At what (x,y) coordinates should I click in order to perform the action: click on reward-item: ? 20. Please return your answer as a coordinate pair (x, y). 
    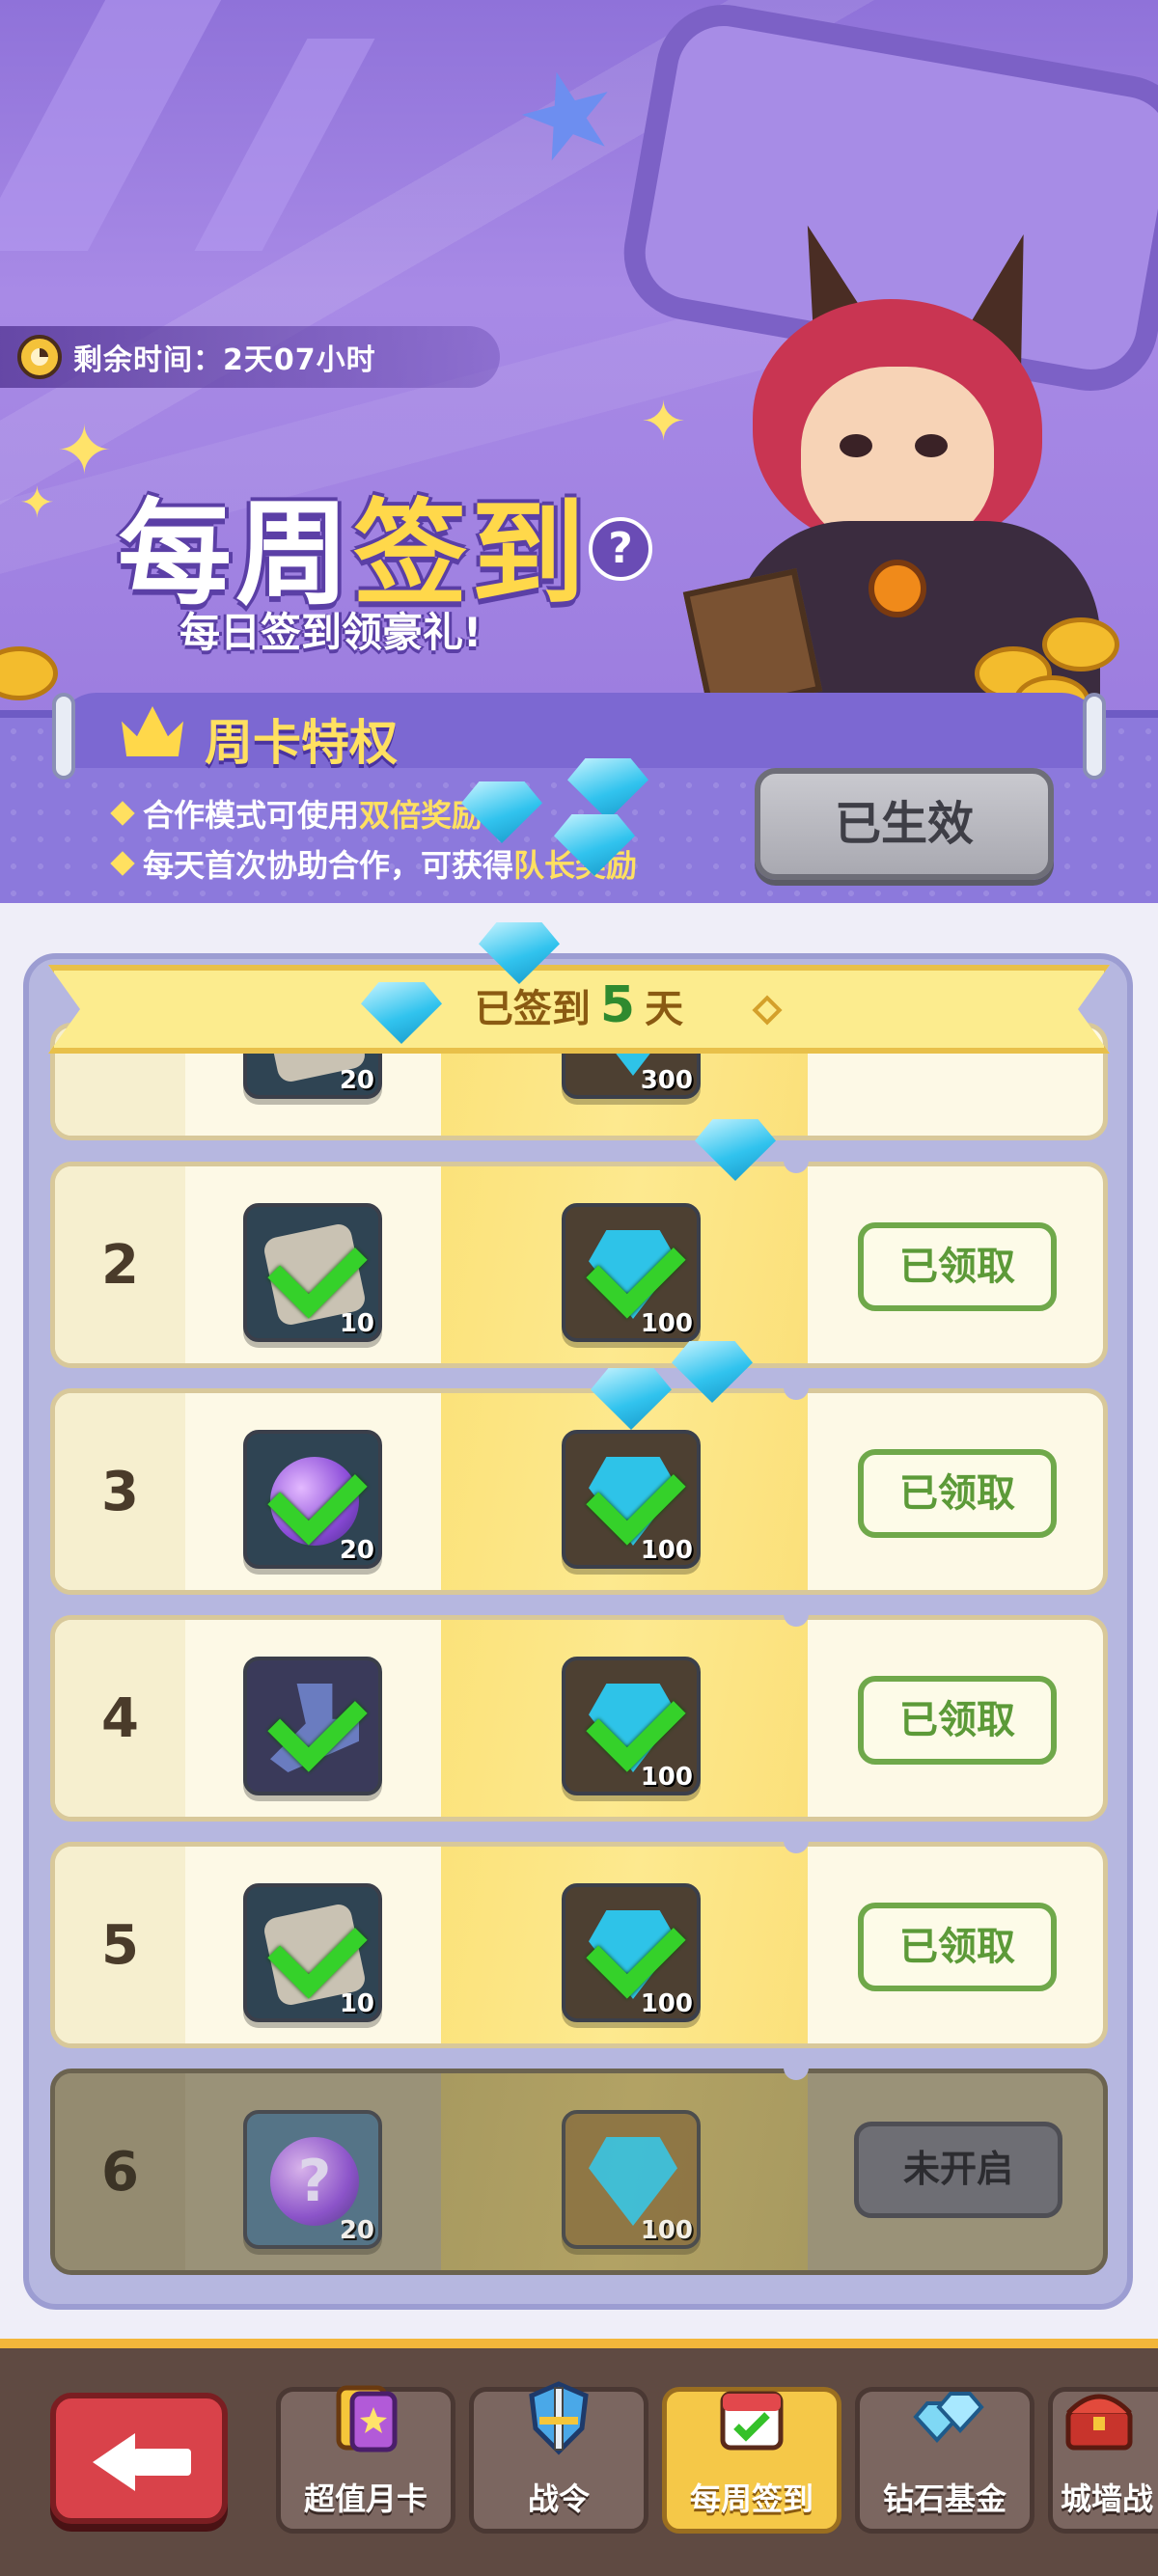
    Looking at the image, I should click on (312, 2179).